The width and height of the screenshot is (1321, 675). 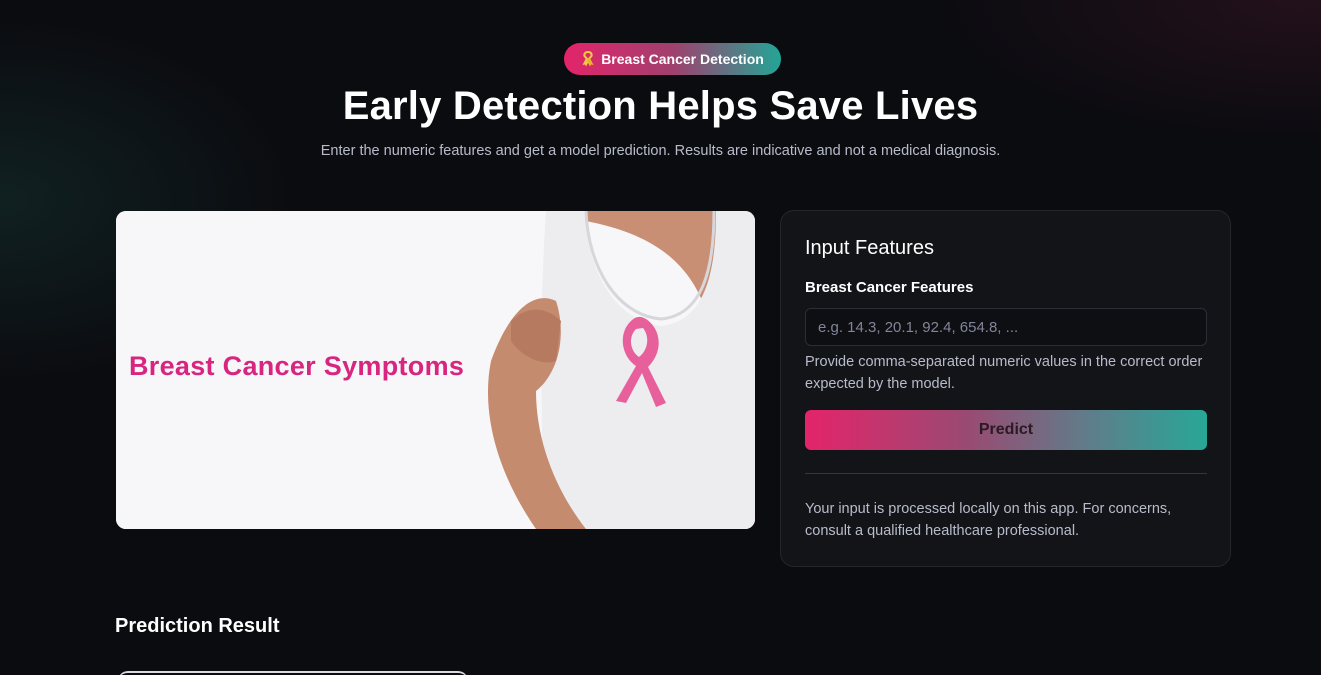 What do you see at coordinates (588, 58) in the screenshot?
I see `ribbon-icon` at bounding box center [588, 58].